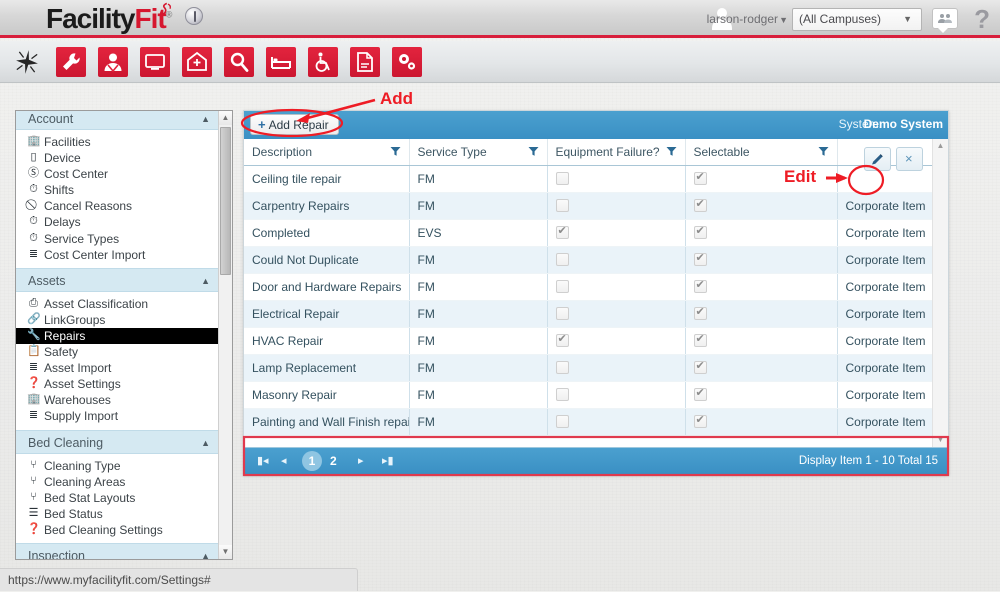 Image resolution: width=1000 pixels, height=592 pixels. I want to click on monitor-icon, so click(155, 62).